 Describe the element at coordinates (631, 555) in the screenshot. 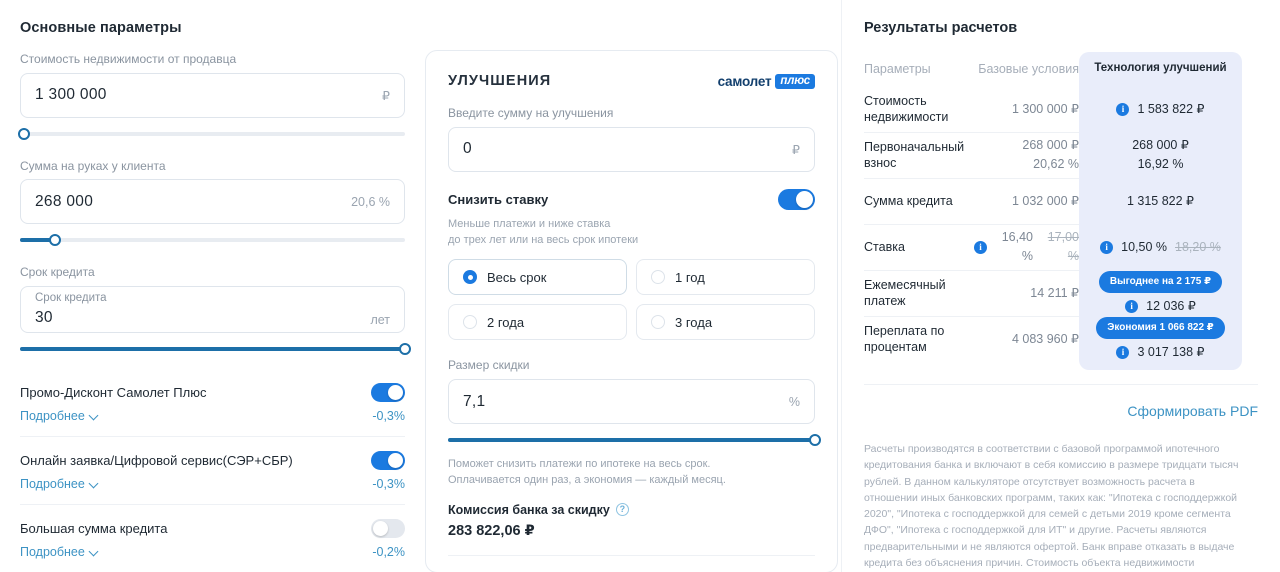

I see `divider` at that location.